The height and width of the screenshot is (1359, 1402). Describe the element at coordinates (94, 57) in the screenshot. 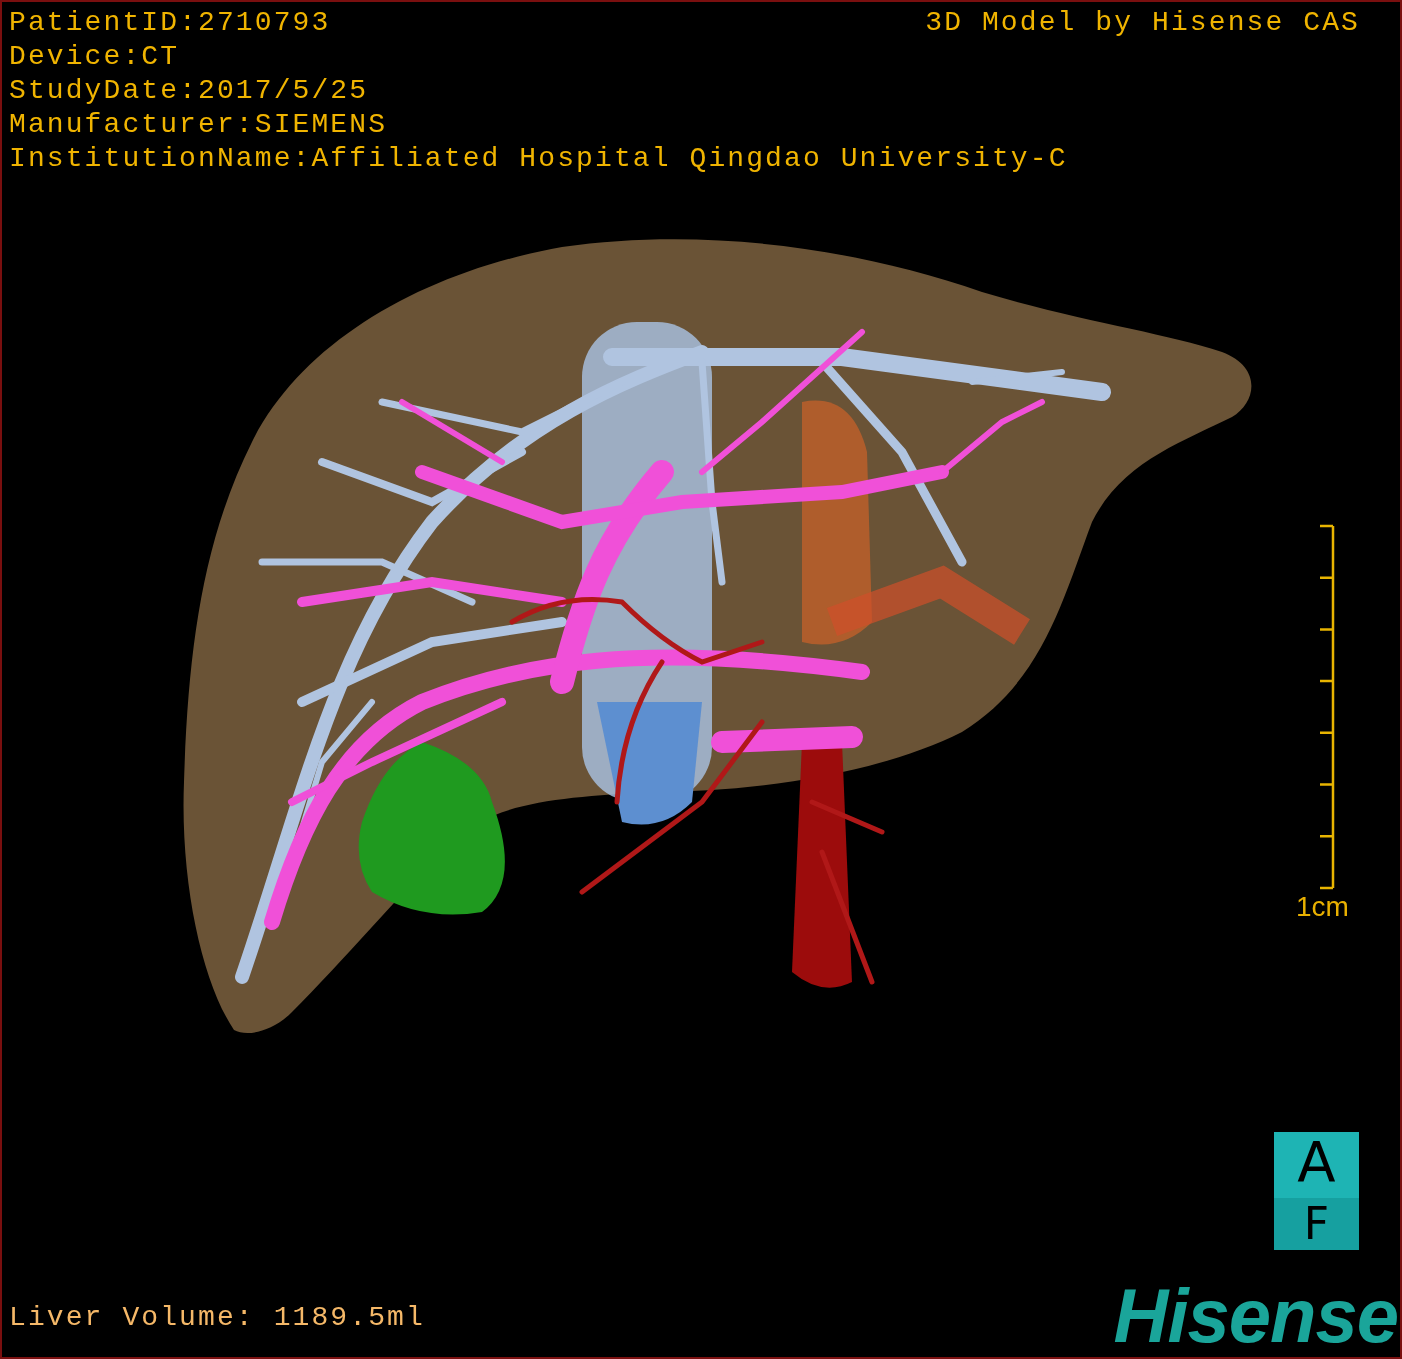

I see `patient-info-line: Device:CT` at that location.